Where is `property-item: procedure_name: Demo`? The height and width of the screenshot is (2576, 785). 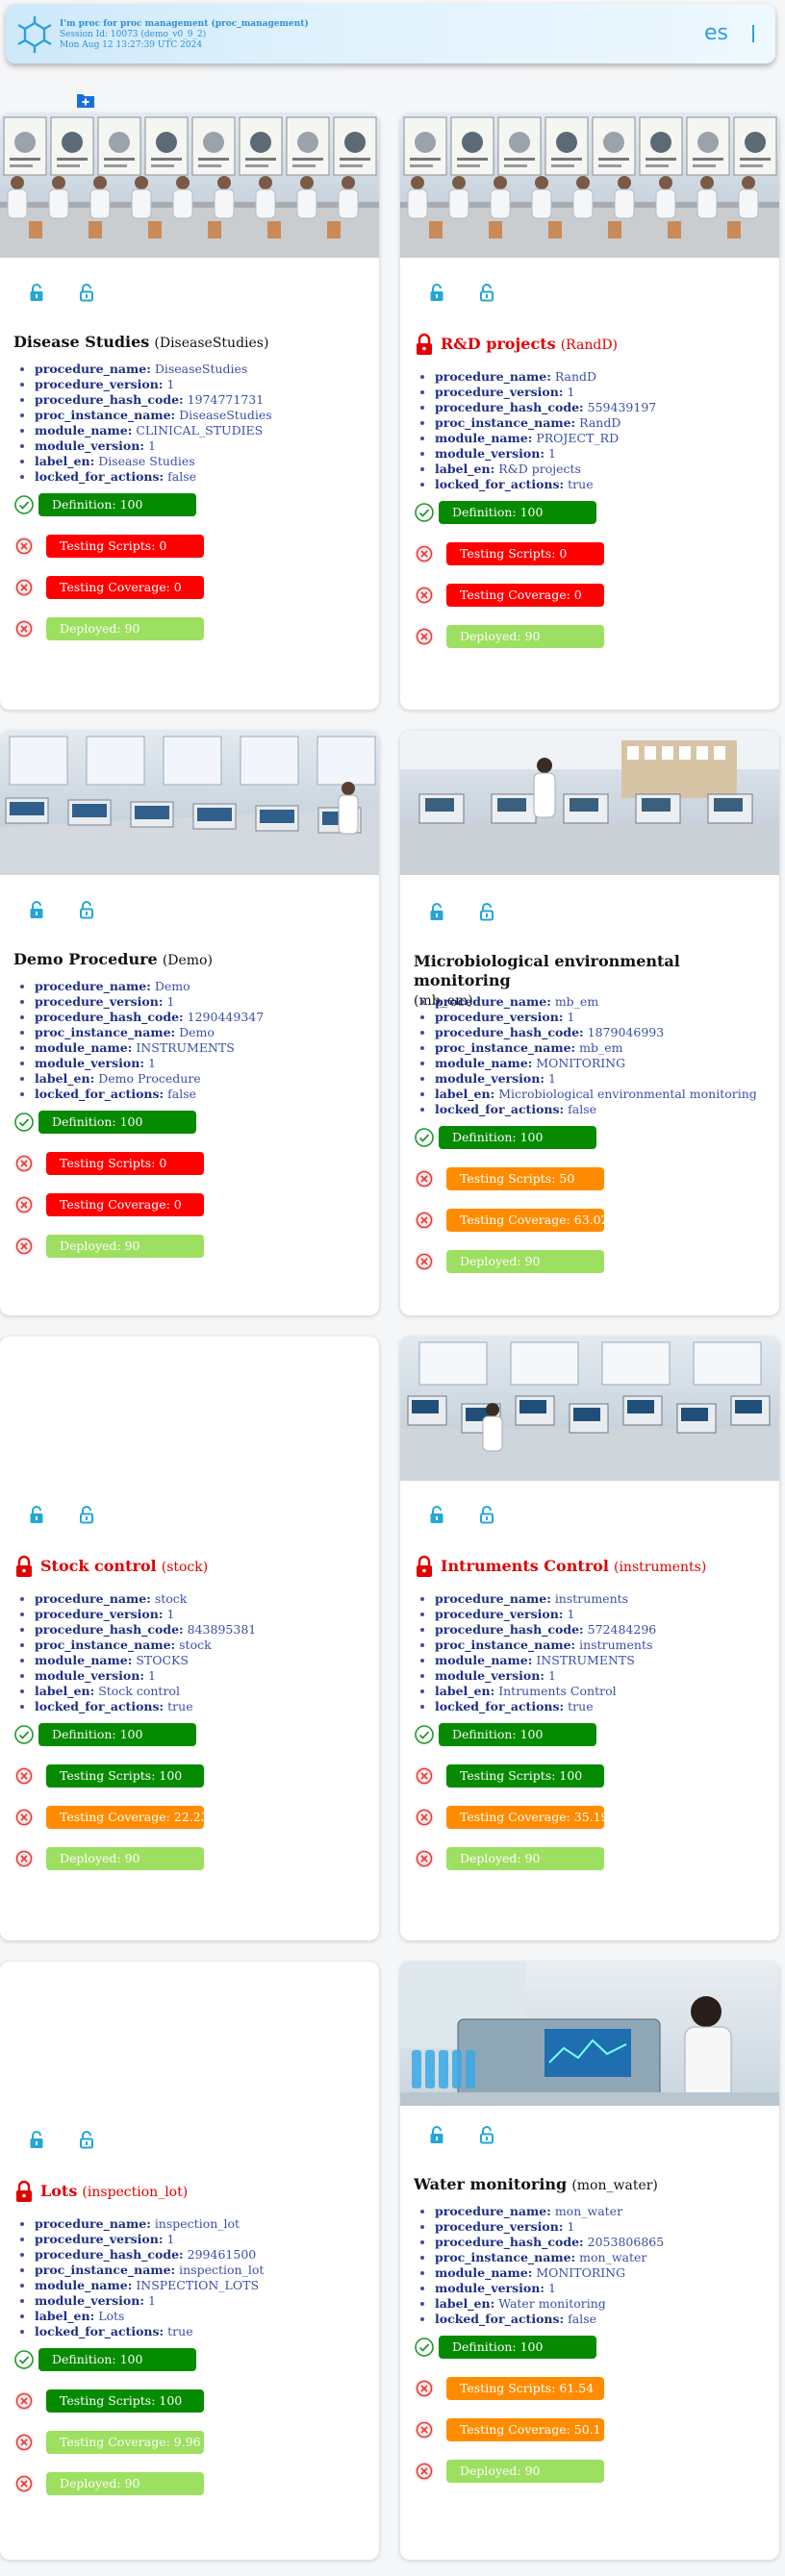 property-item: procedure_name: Demo is located at coordinates (149, 986).